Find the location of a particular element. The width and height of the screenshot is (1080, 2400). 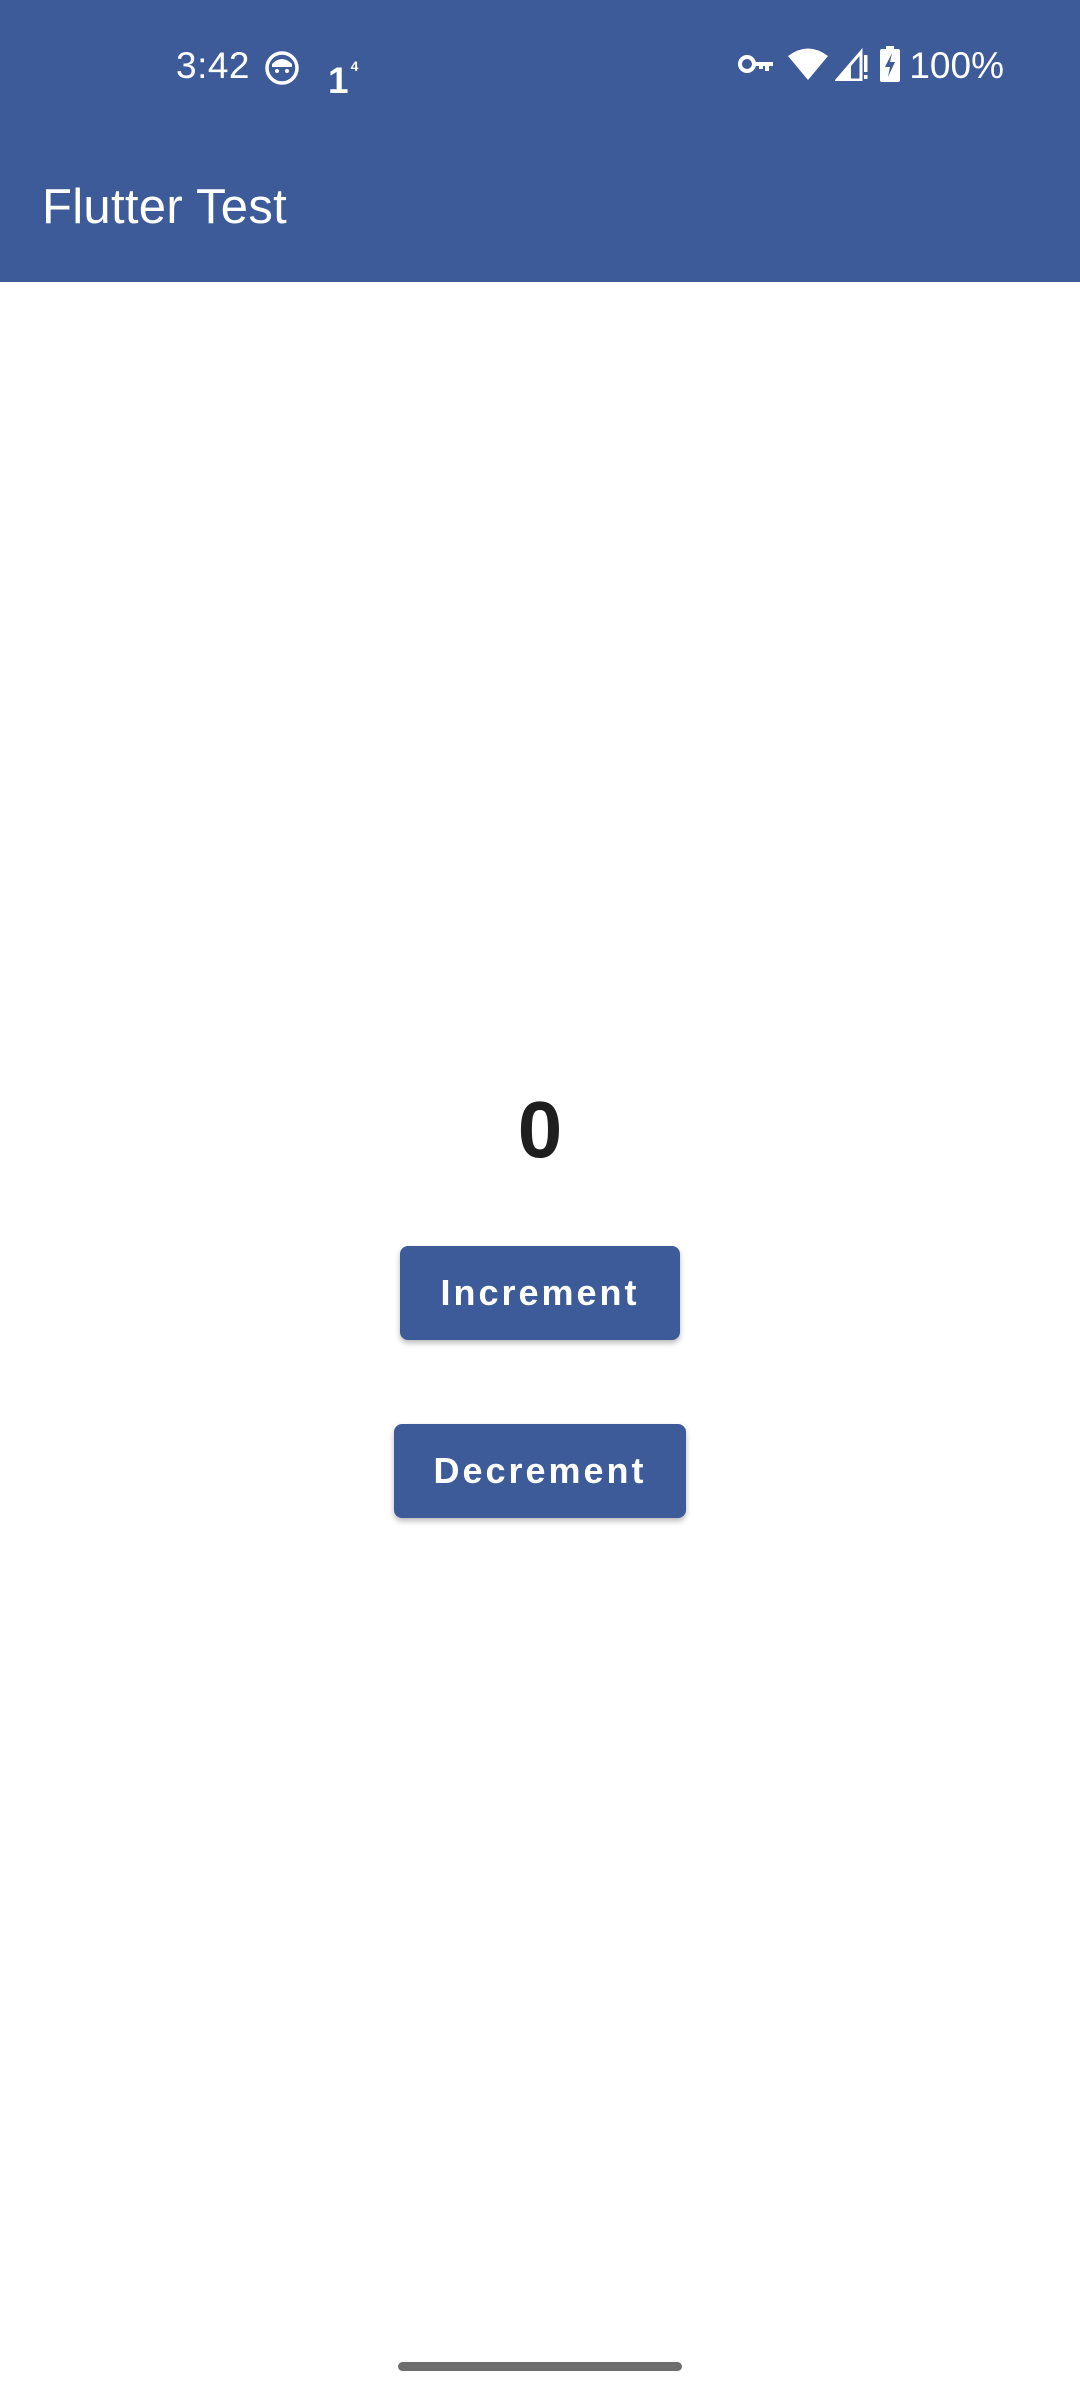

counter-value: 0 is located at coordinates (540, 1129).